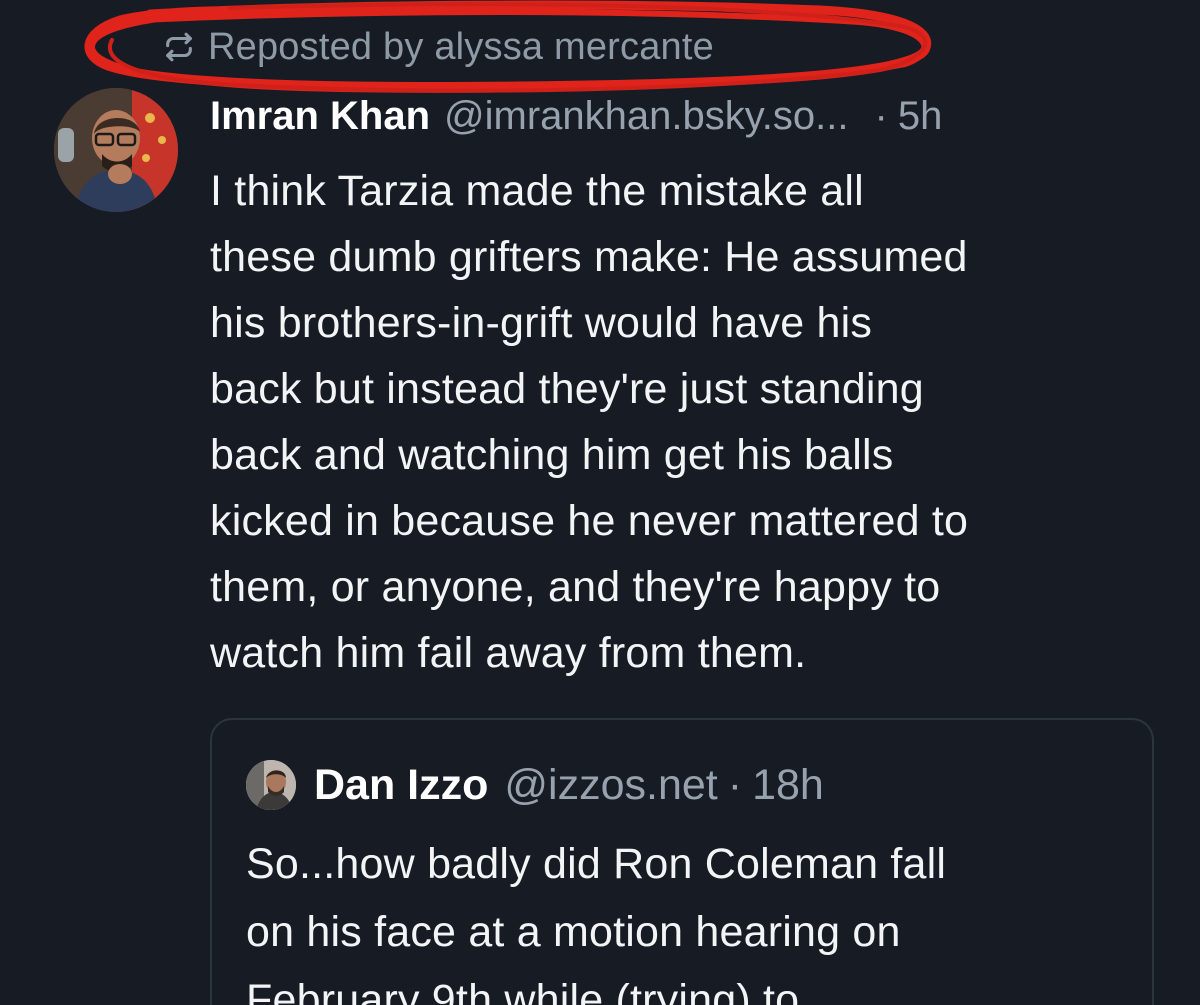 This screenshot has width=1200, height=1005. I want to click on repost-indicator: Reposted by alyssa mercante, so click(438, 47).